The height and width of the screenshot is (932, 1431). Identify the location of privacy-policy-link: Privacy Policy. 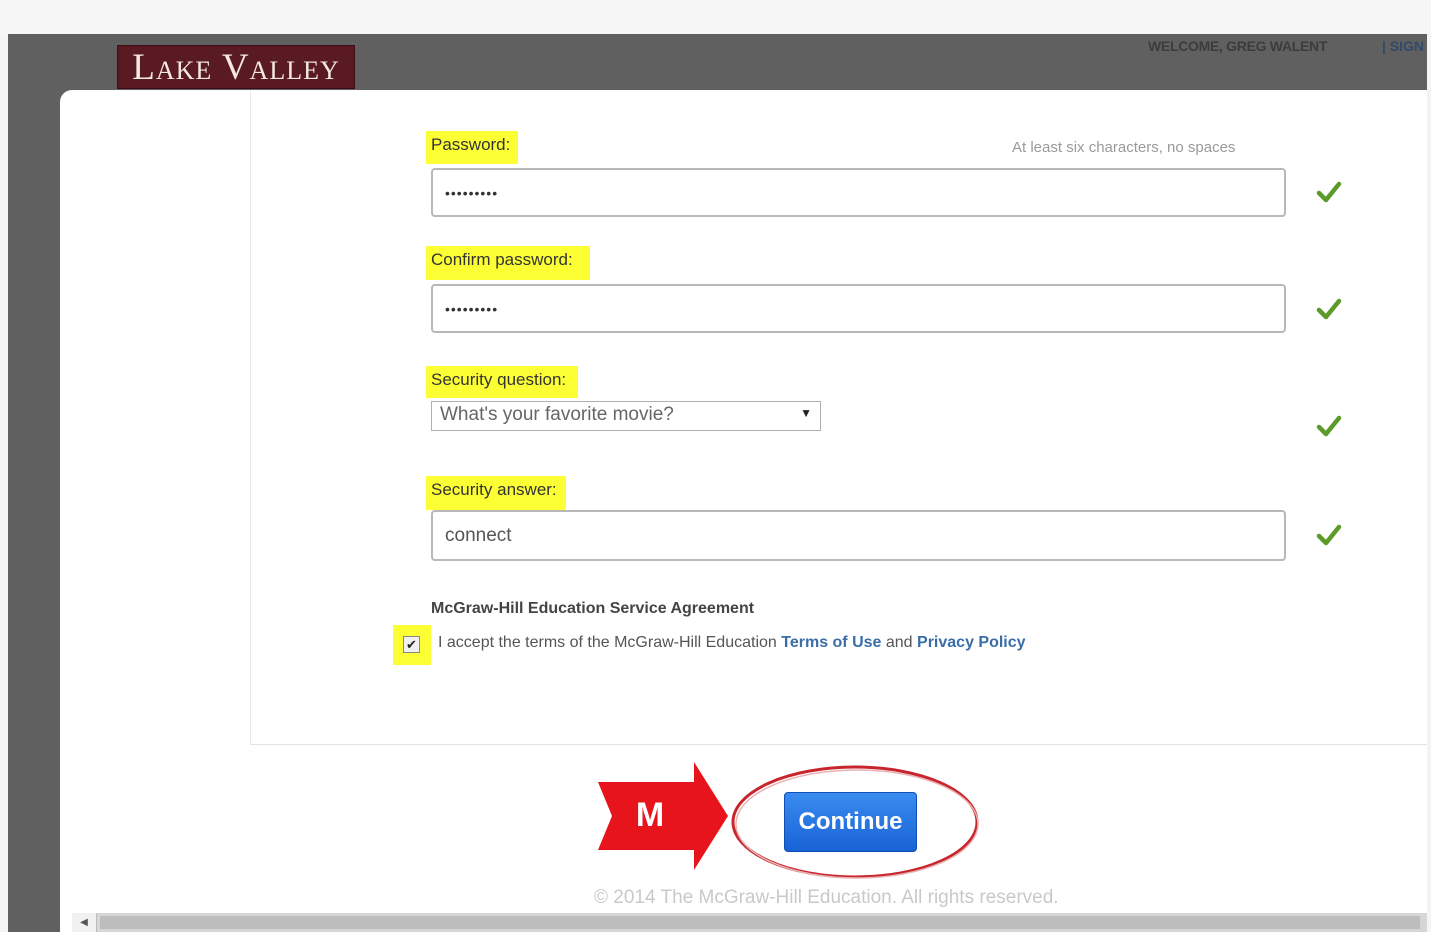
(971, 642).